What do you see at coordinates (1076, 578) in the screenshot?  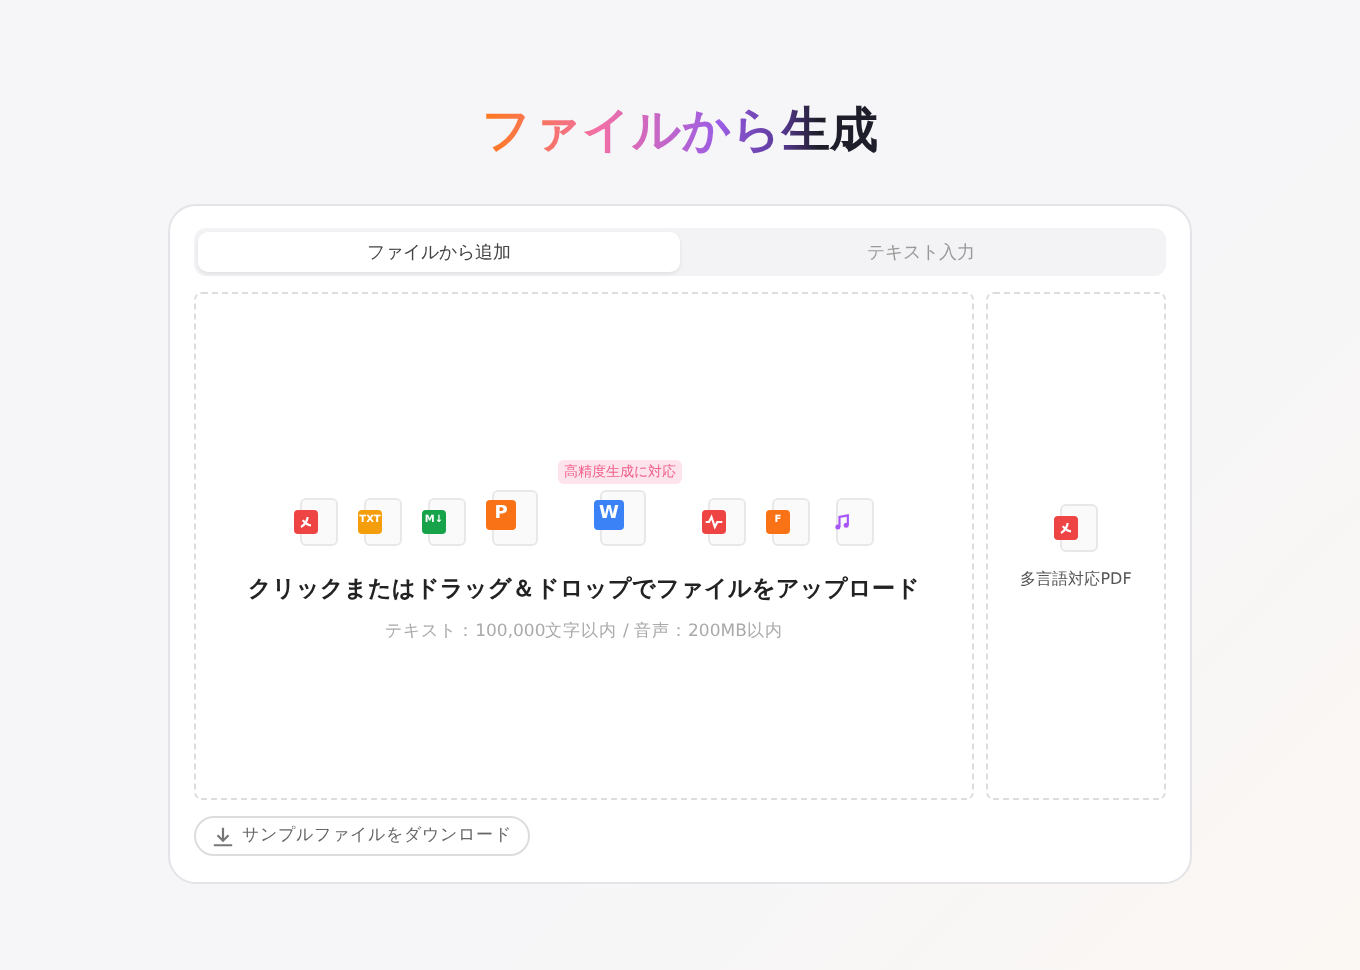 I see `pdf-panel-label: 多言語対応PDF` at bounding box center [1076, 578].